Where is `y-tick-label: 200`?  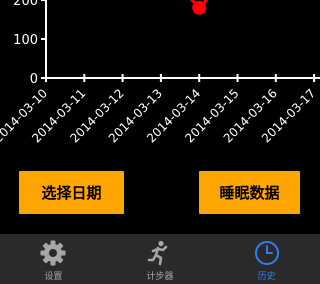 y-tick-label: 200 is located at coordinates (25, 4).